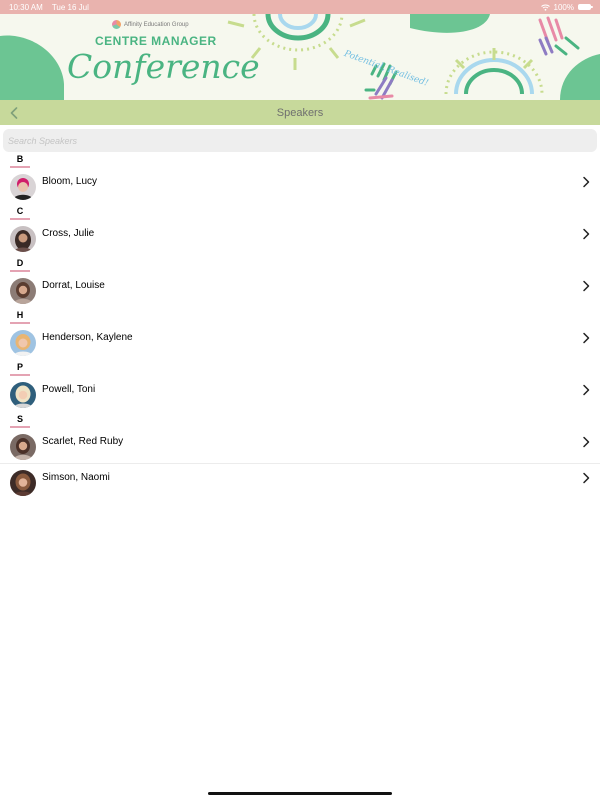 This screenshot has width=600, height=800. I want to click on nav-bar: Speakers, so click(300, 112).